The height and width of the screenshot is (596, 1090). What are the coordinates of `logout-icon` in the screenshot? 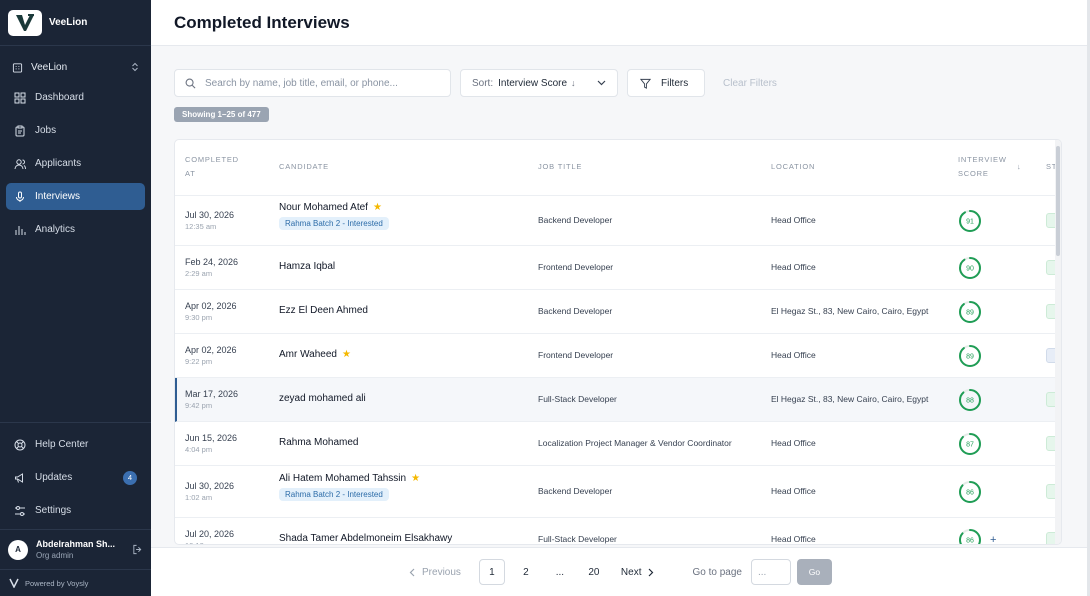 It's located at (137, 549).